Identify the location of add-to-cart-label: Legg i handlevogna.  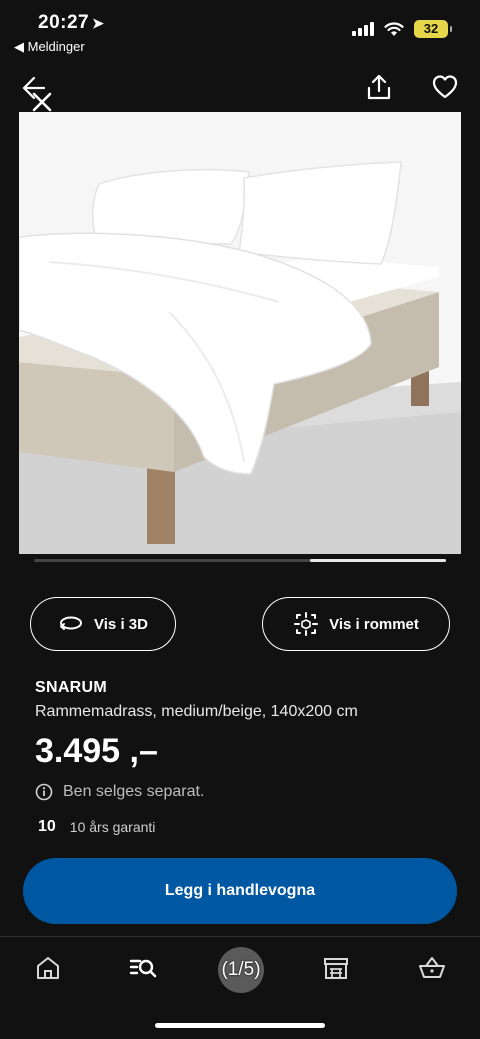
(240, 890).